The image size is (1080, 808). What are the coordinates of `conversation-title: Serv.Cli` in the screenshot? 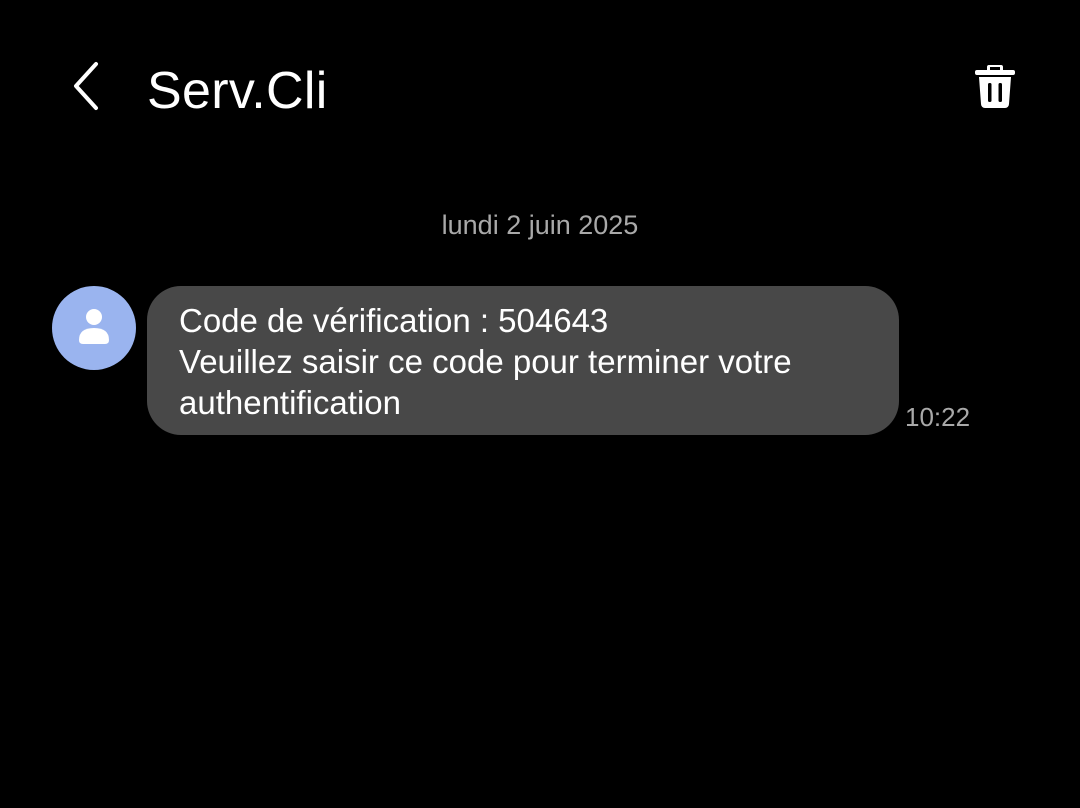 It's located at (237, 91).